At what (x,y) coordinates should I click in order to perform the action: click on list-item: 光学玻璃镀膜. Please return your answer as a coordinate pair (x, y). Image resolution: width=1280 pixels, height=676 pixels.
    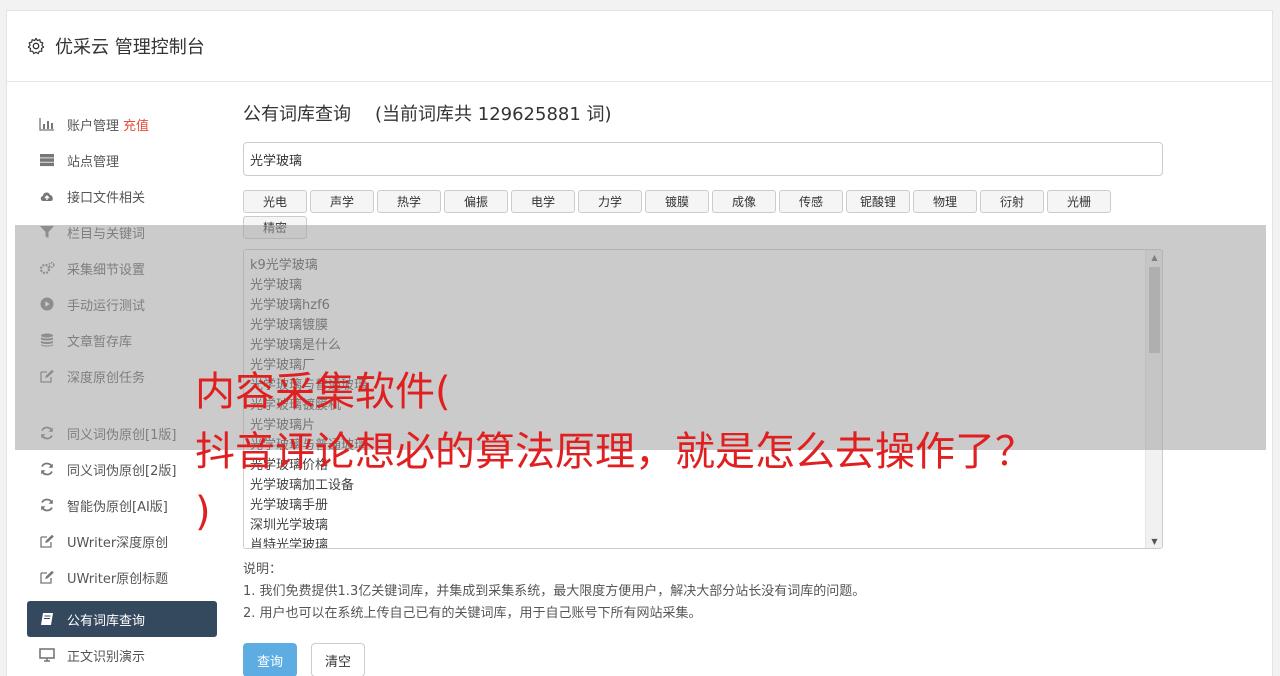
    Looking at the image, I should click on (703, 326).